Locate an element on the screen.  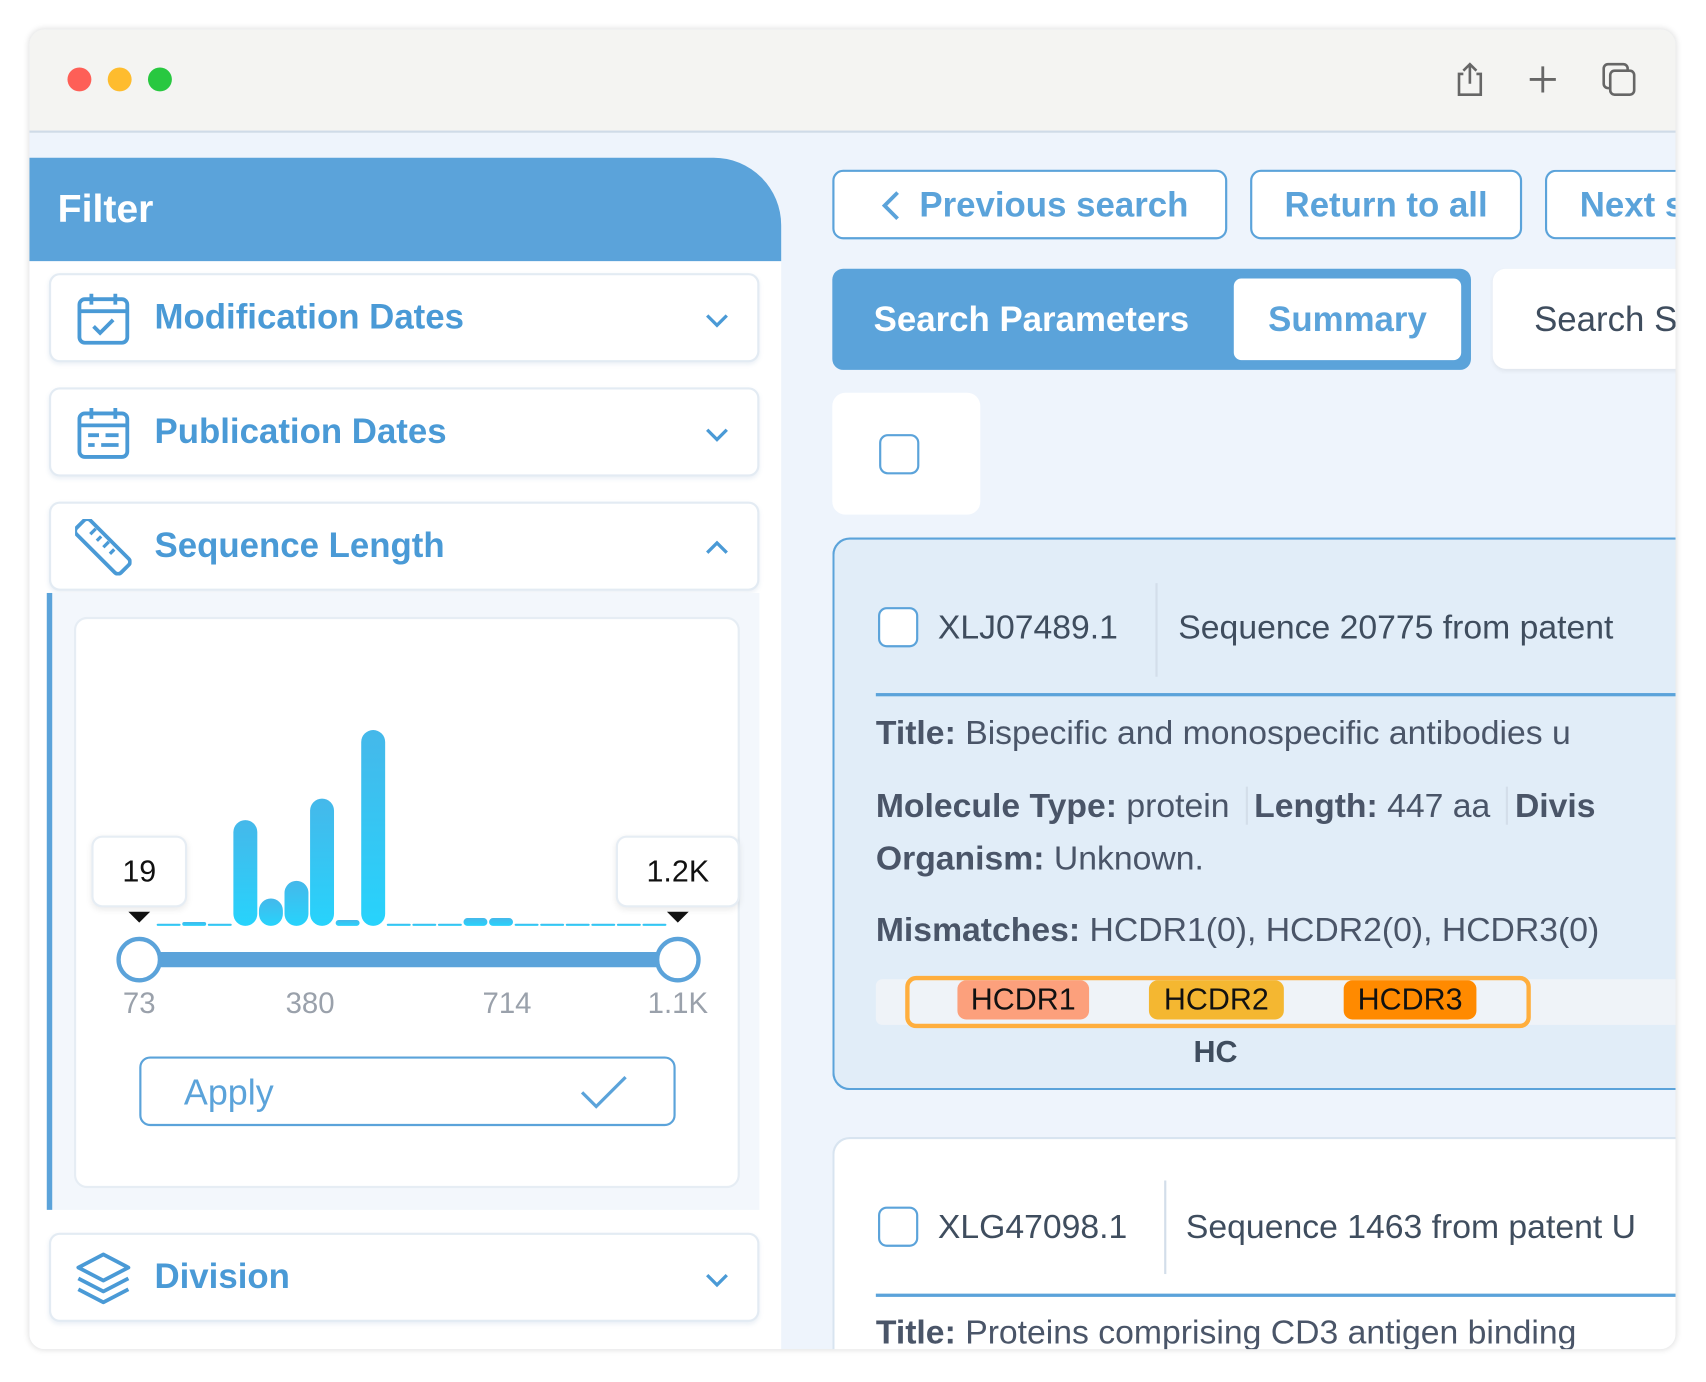
accordion-label: Modification Dates is located at coordinates (309, 317).